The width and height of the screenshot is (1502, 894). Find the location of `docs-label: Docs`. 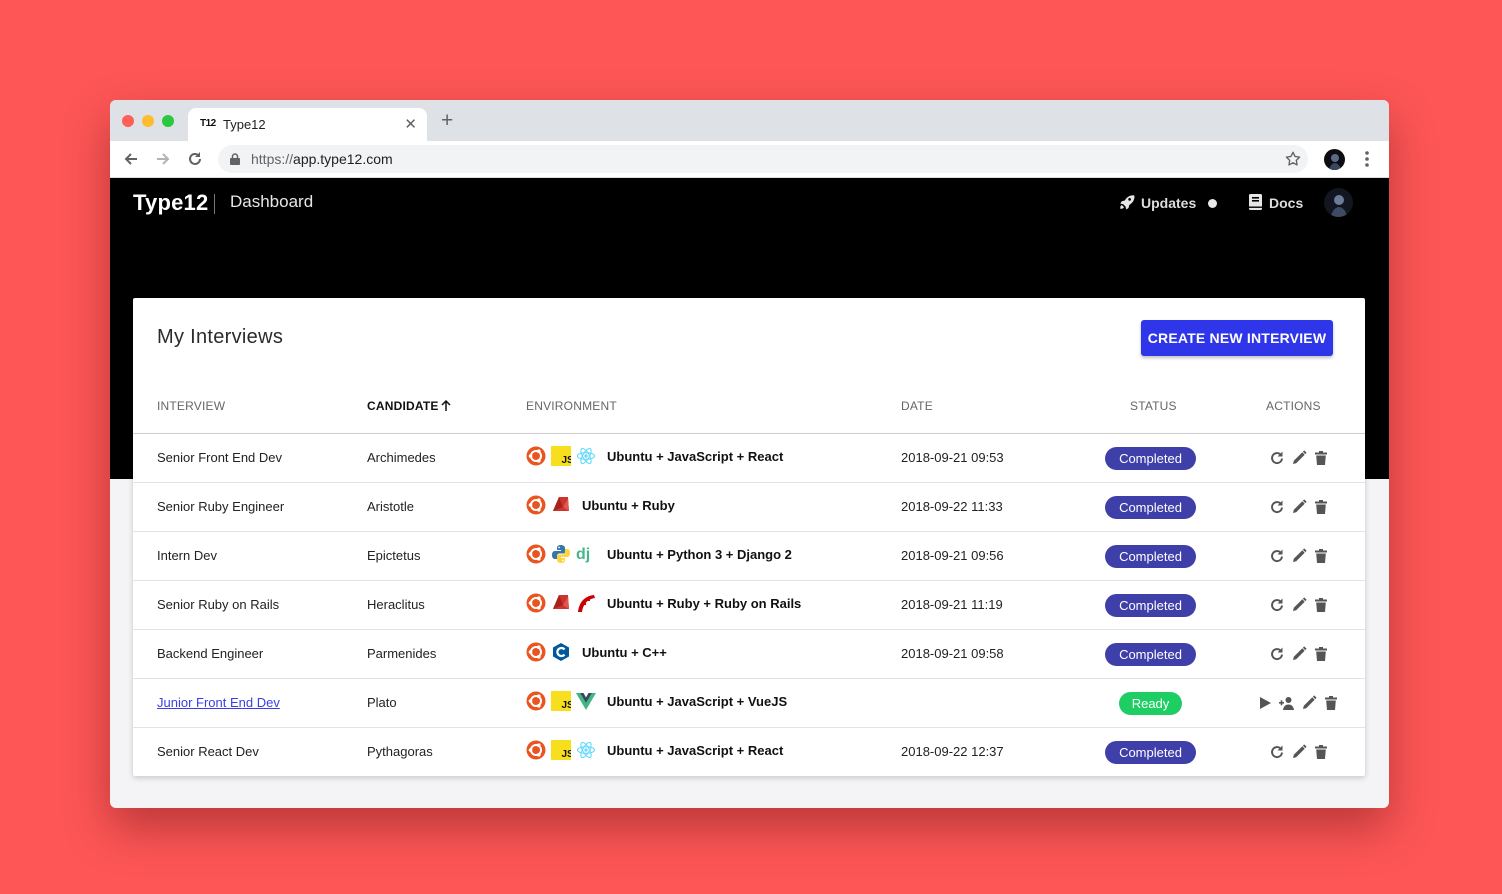

docs-label: Docs is located at coordinates (1286, 203).